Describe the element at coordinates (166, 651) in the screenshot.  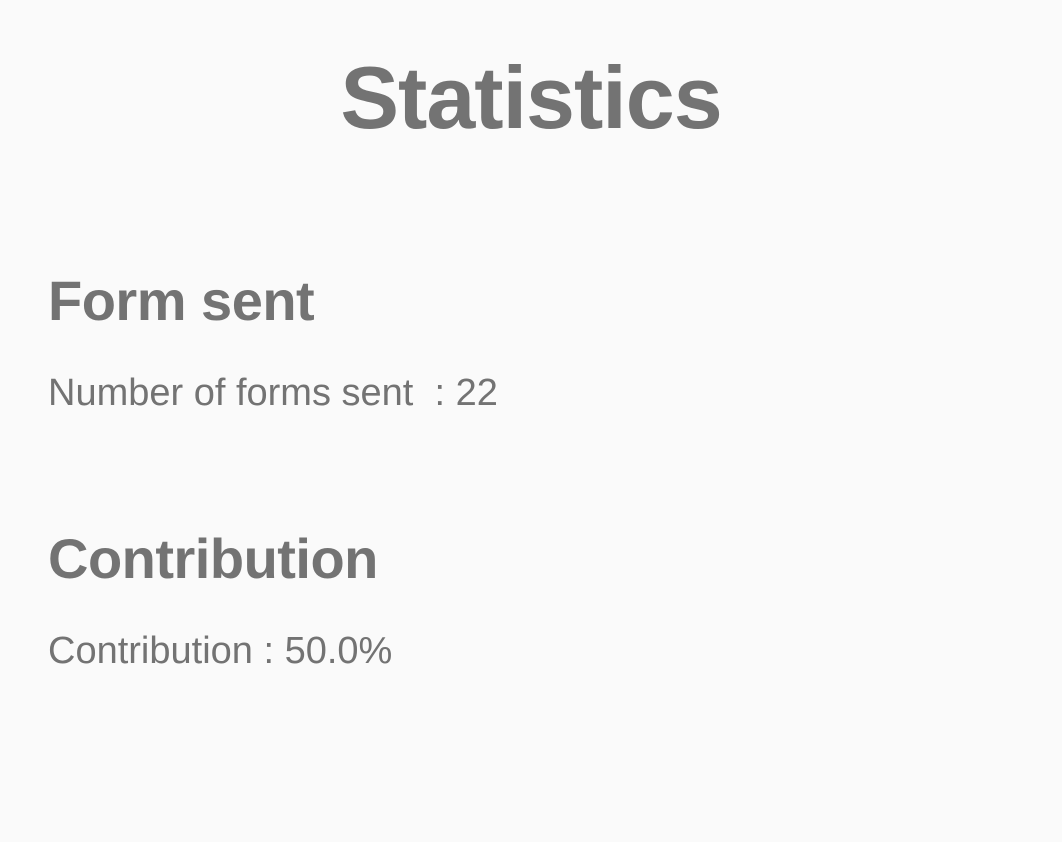
I see `contribution-label: Contribution :` at that location.